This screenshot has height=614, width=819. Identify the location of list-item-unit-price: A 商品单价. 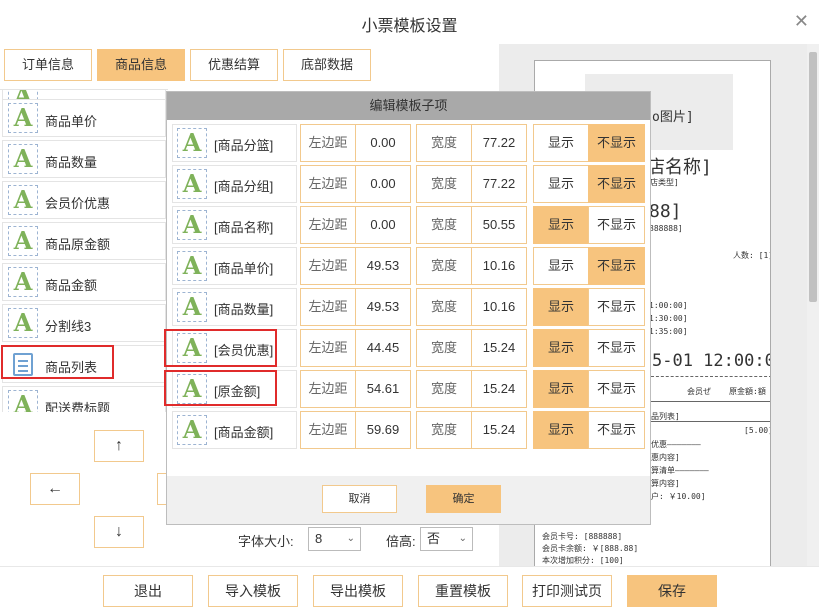
(84, 118).